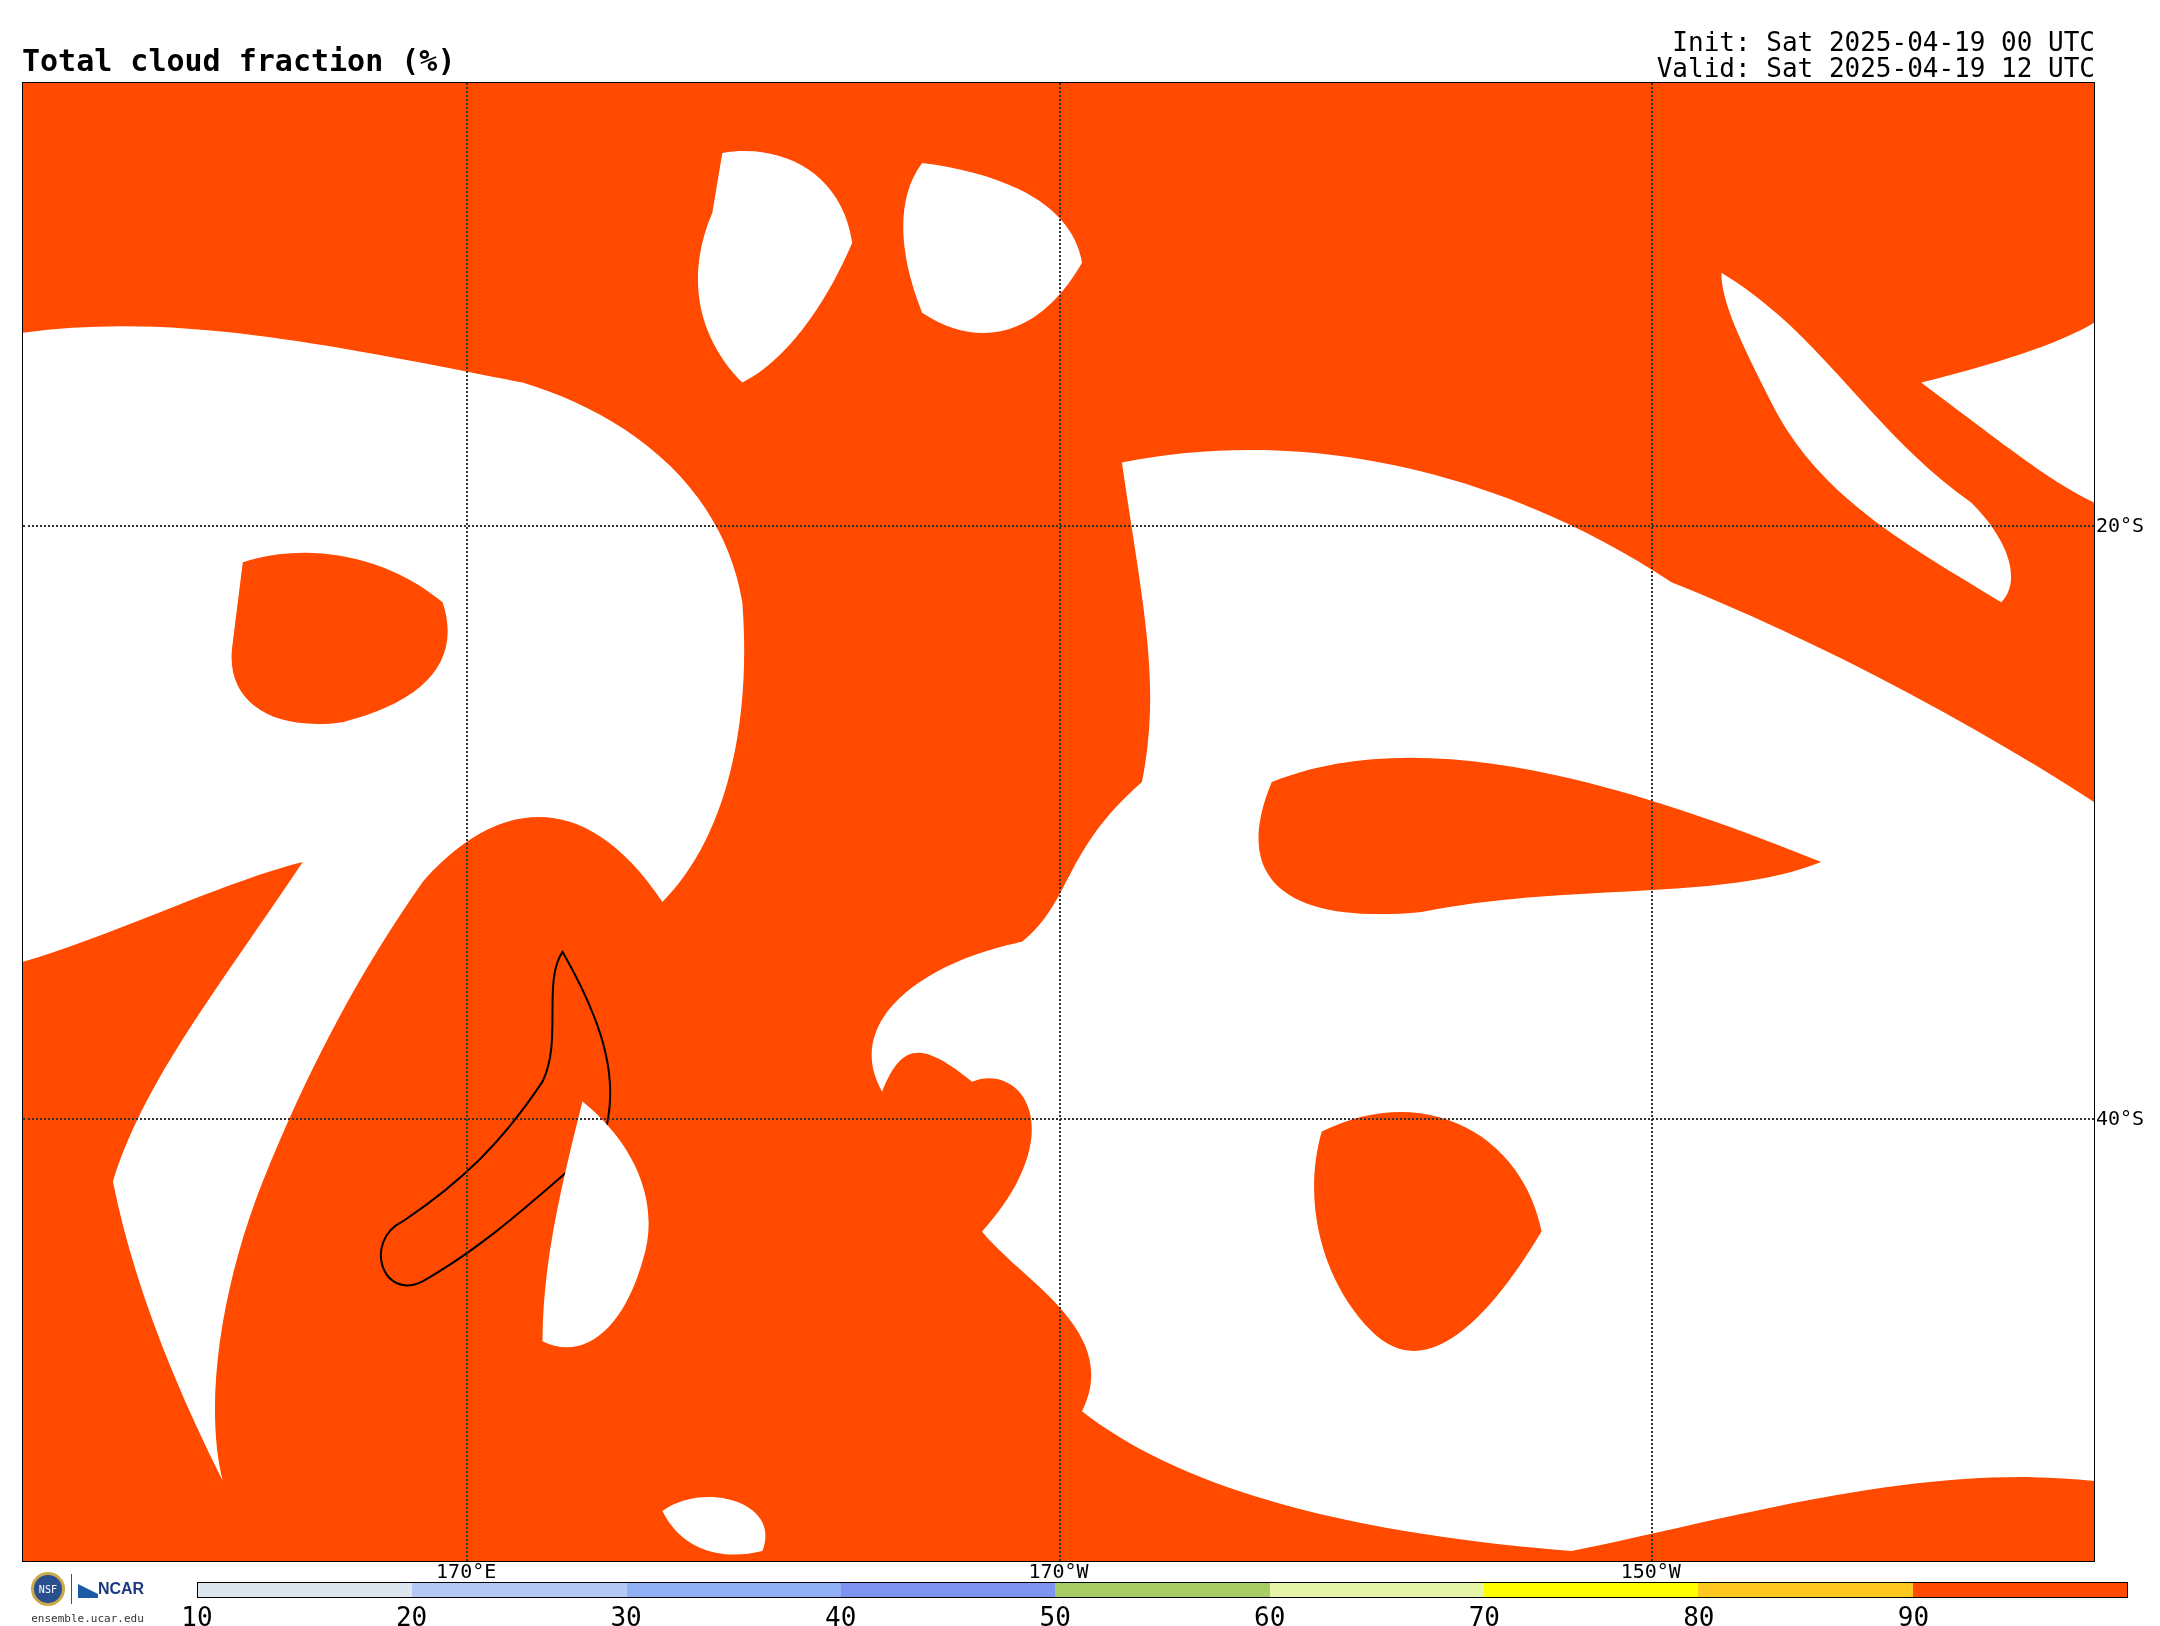 Image resolution: width=2160 pixels, height=1626 pixels. What do you see at coordinates (411, 1615) in the screenshot?
I see `scale-tick-label: 20` at bounding box center [411, 1615].